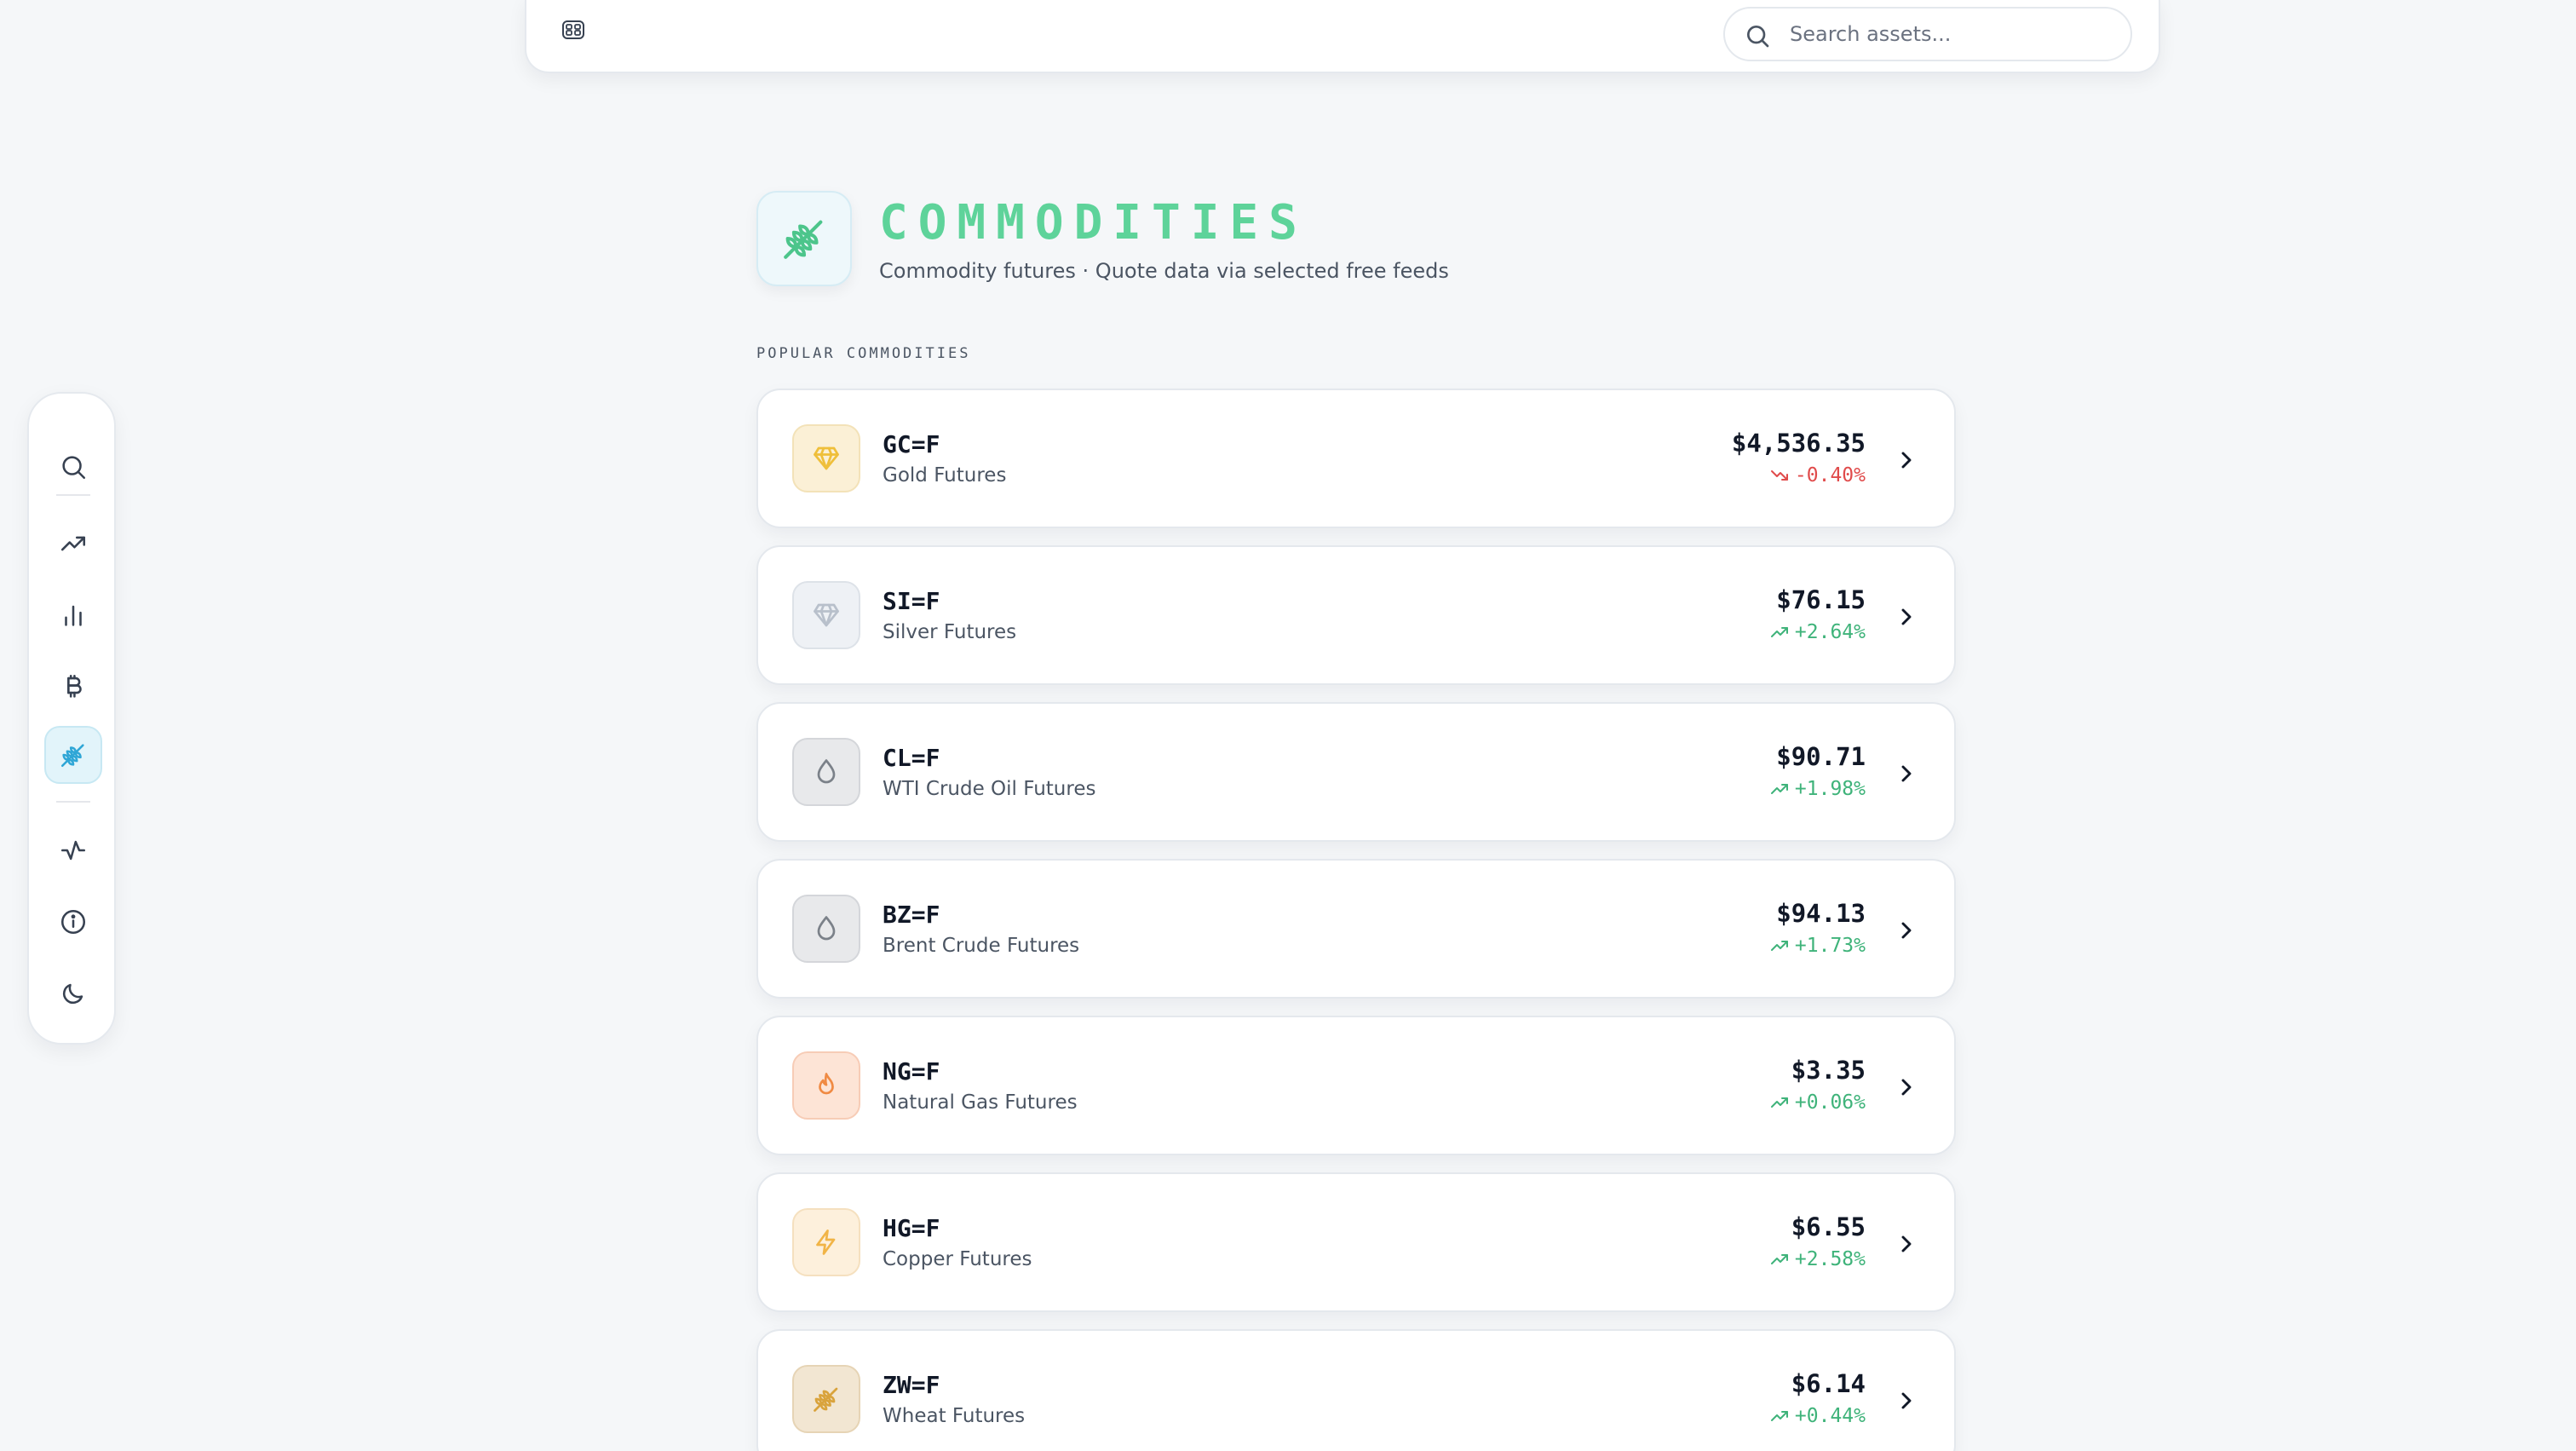 This screenshot has width=2576, height=1451. Describe the element at coordinates (945, 475) in the screenshot. I see `commodity-name: Gold Futures` at that location.